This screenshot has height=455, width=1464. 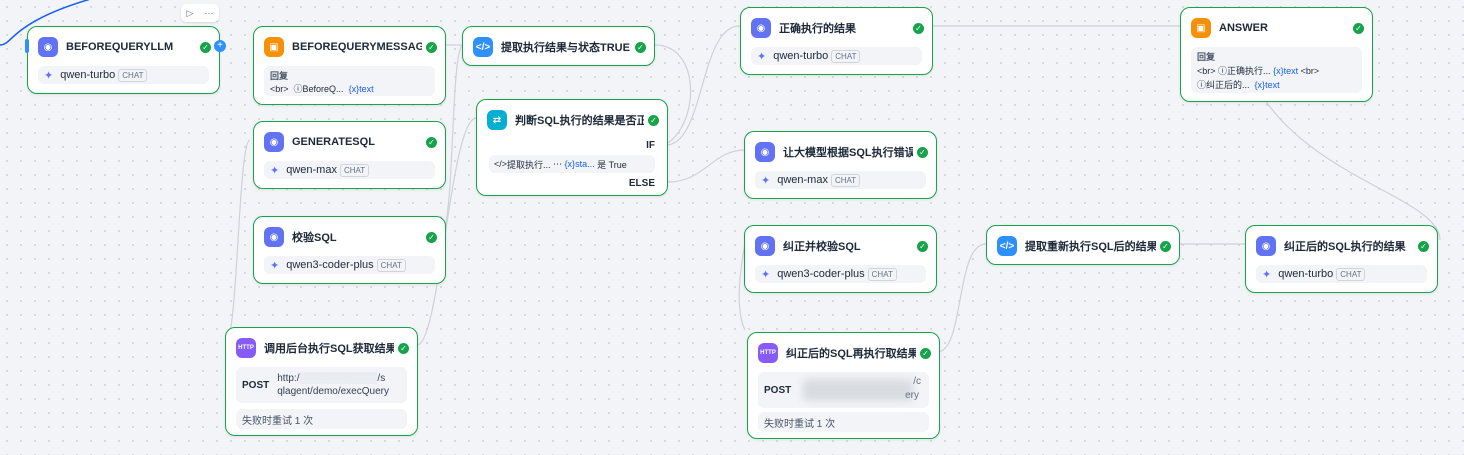 I want to click on input-handle, so click(x=27, y=46).